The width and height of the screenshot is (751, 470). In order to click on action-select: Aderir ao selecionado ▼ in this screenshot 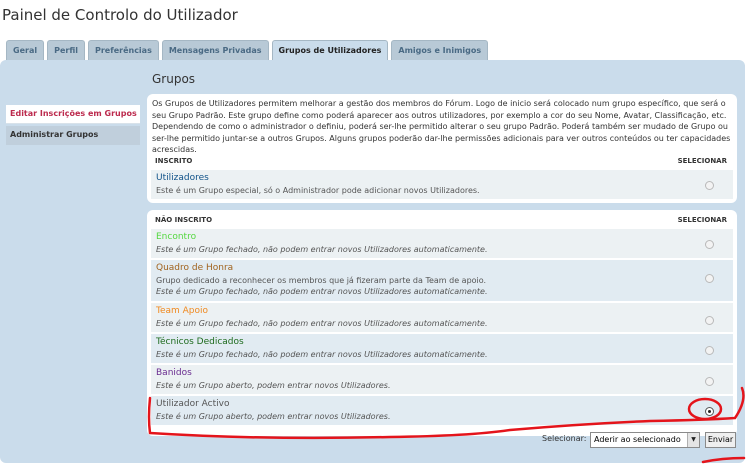, I will do `click(645, 440)`.